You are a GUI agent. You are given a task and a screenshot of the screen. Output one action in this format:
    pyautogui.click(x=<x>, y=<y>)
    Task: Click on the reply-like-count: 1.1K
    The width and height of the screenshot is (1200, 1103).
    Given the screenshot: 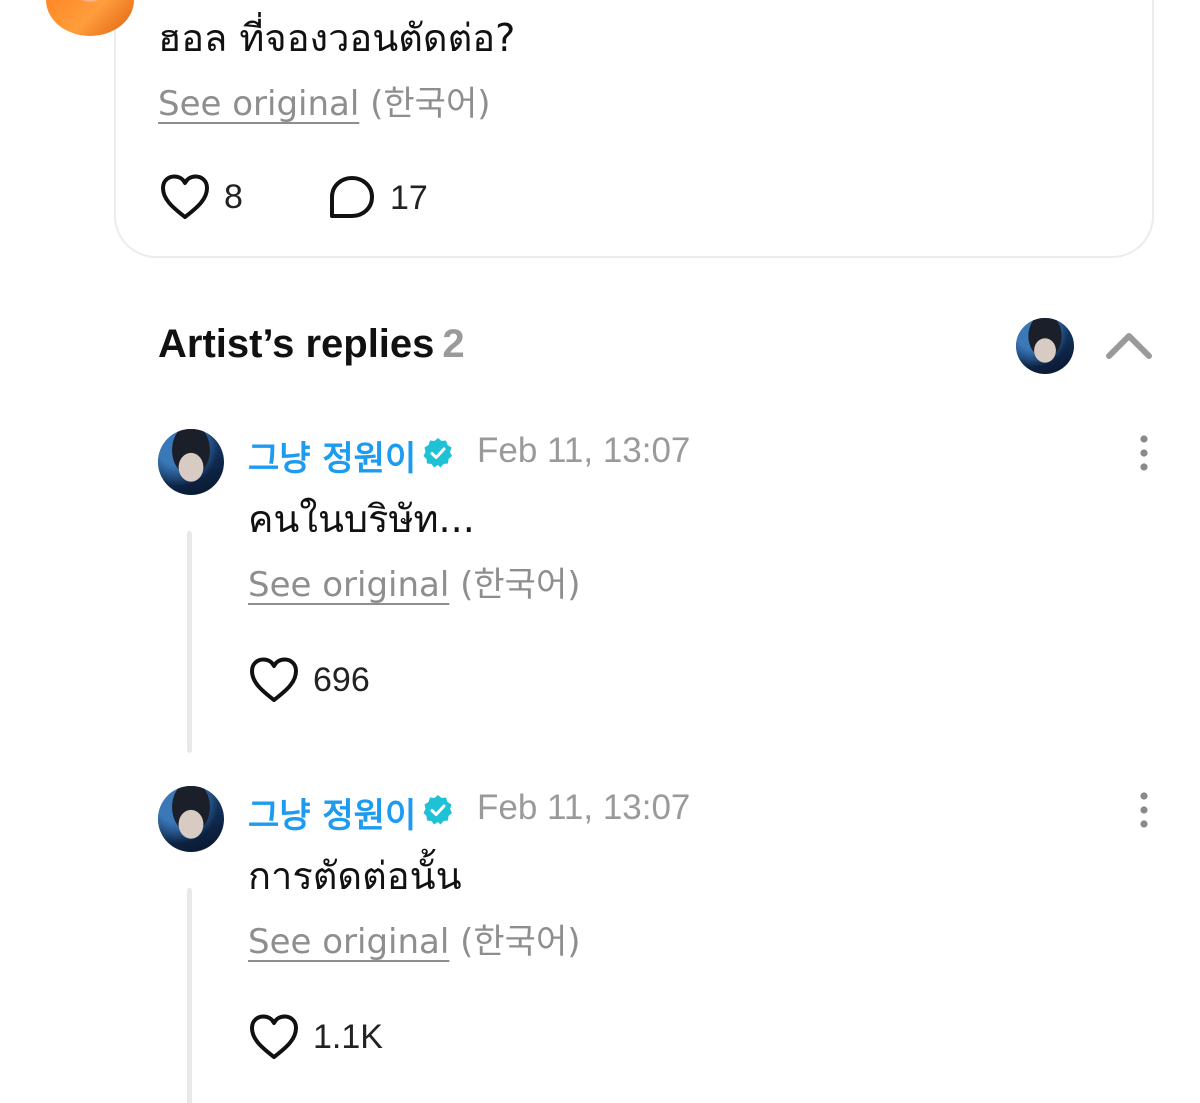 What is the action you would take?
    pyautogui.click(x=348, y=1036)
    